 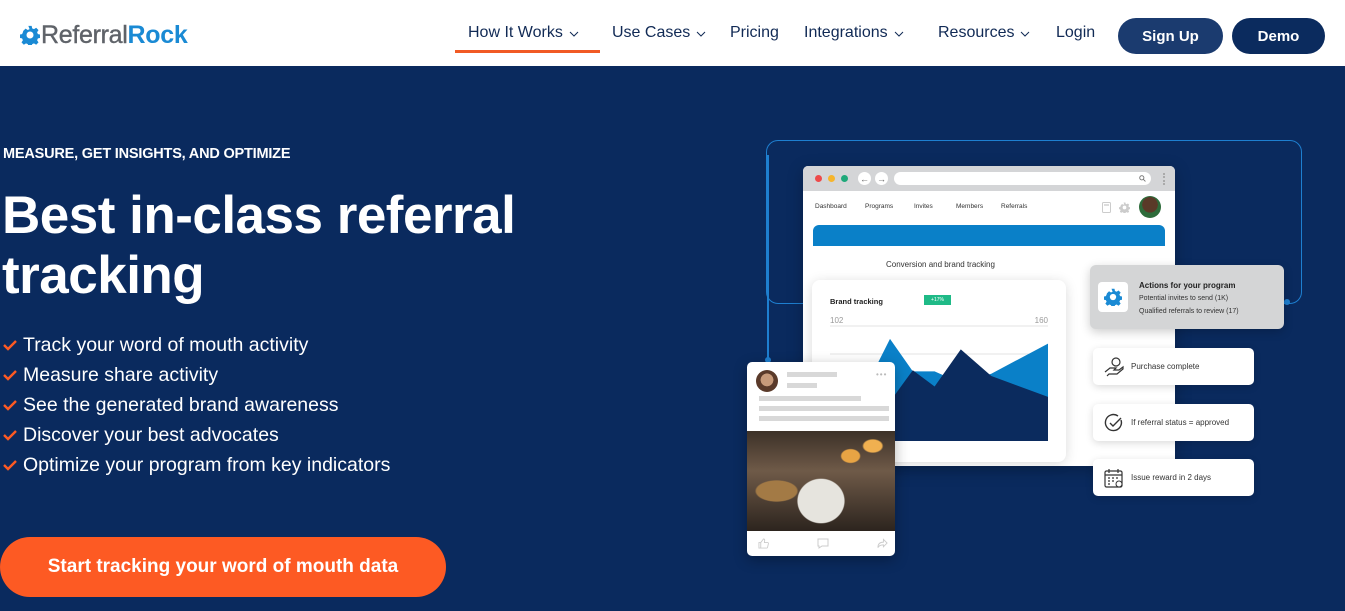 I want to click on browser-toolbar: ← →, so click(x=989, y=178).